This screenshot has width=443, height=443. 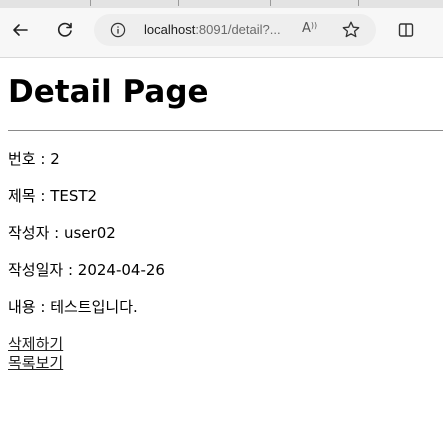 I want to click on action-links: 삭제하기 목록보기, so click(x=221, y=354).